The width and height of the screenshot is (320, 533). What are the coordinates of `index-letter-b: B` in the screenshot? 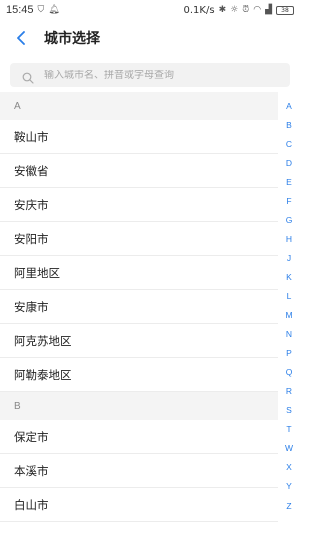 It's located at (289, 124).